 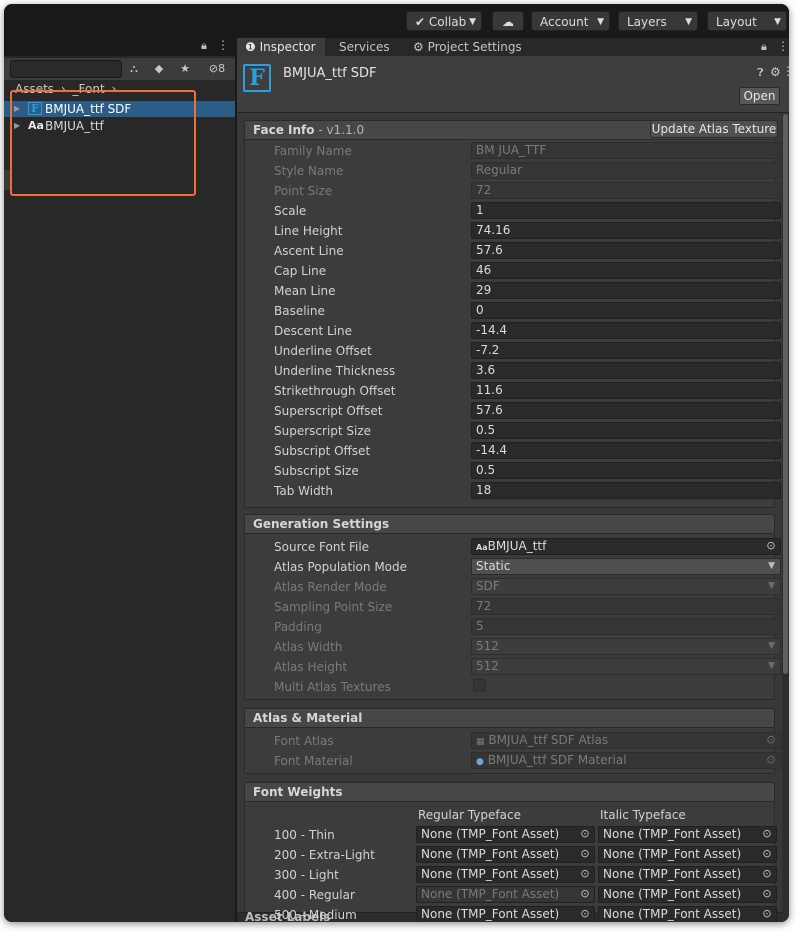 I want to click on cloud-button: ☁, so click(x=508, y=21).